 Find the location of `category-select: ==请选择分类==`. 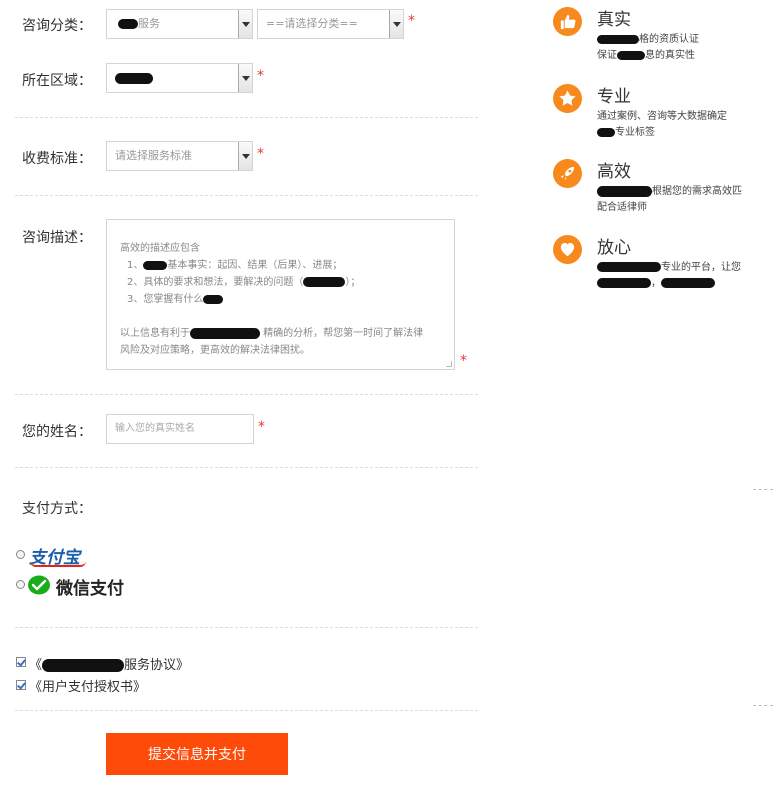

category-select: ==请选择分类== is located at coordinates (330, 24).